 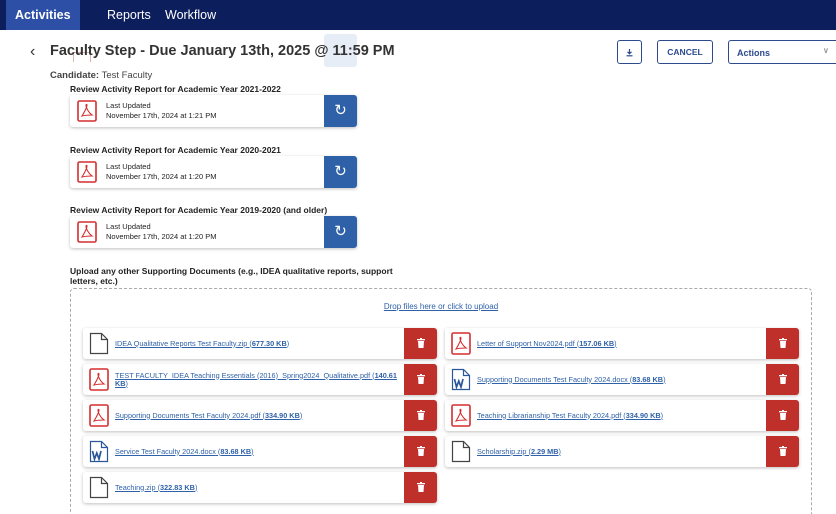 What do you see at coordinates (190, 15) in the screenshot?
I see `tab-workflow: Workflow` at bounding box center [190, 15].